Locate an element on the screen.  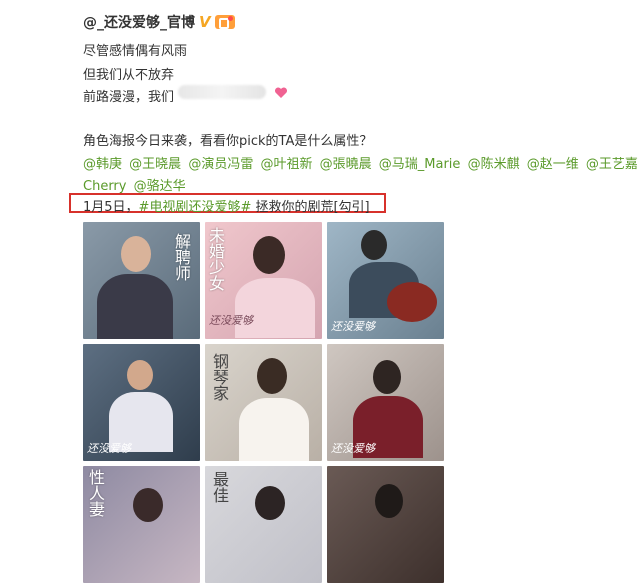
highlight-line: 1月5日，#电视剧还没爱够# 拯救你的剧荒[勾引] is located at coordinates (226, 205).